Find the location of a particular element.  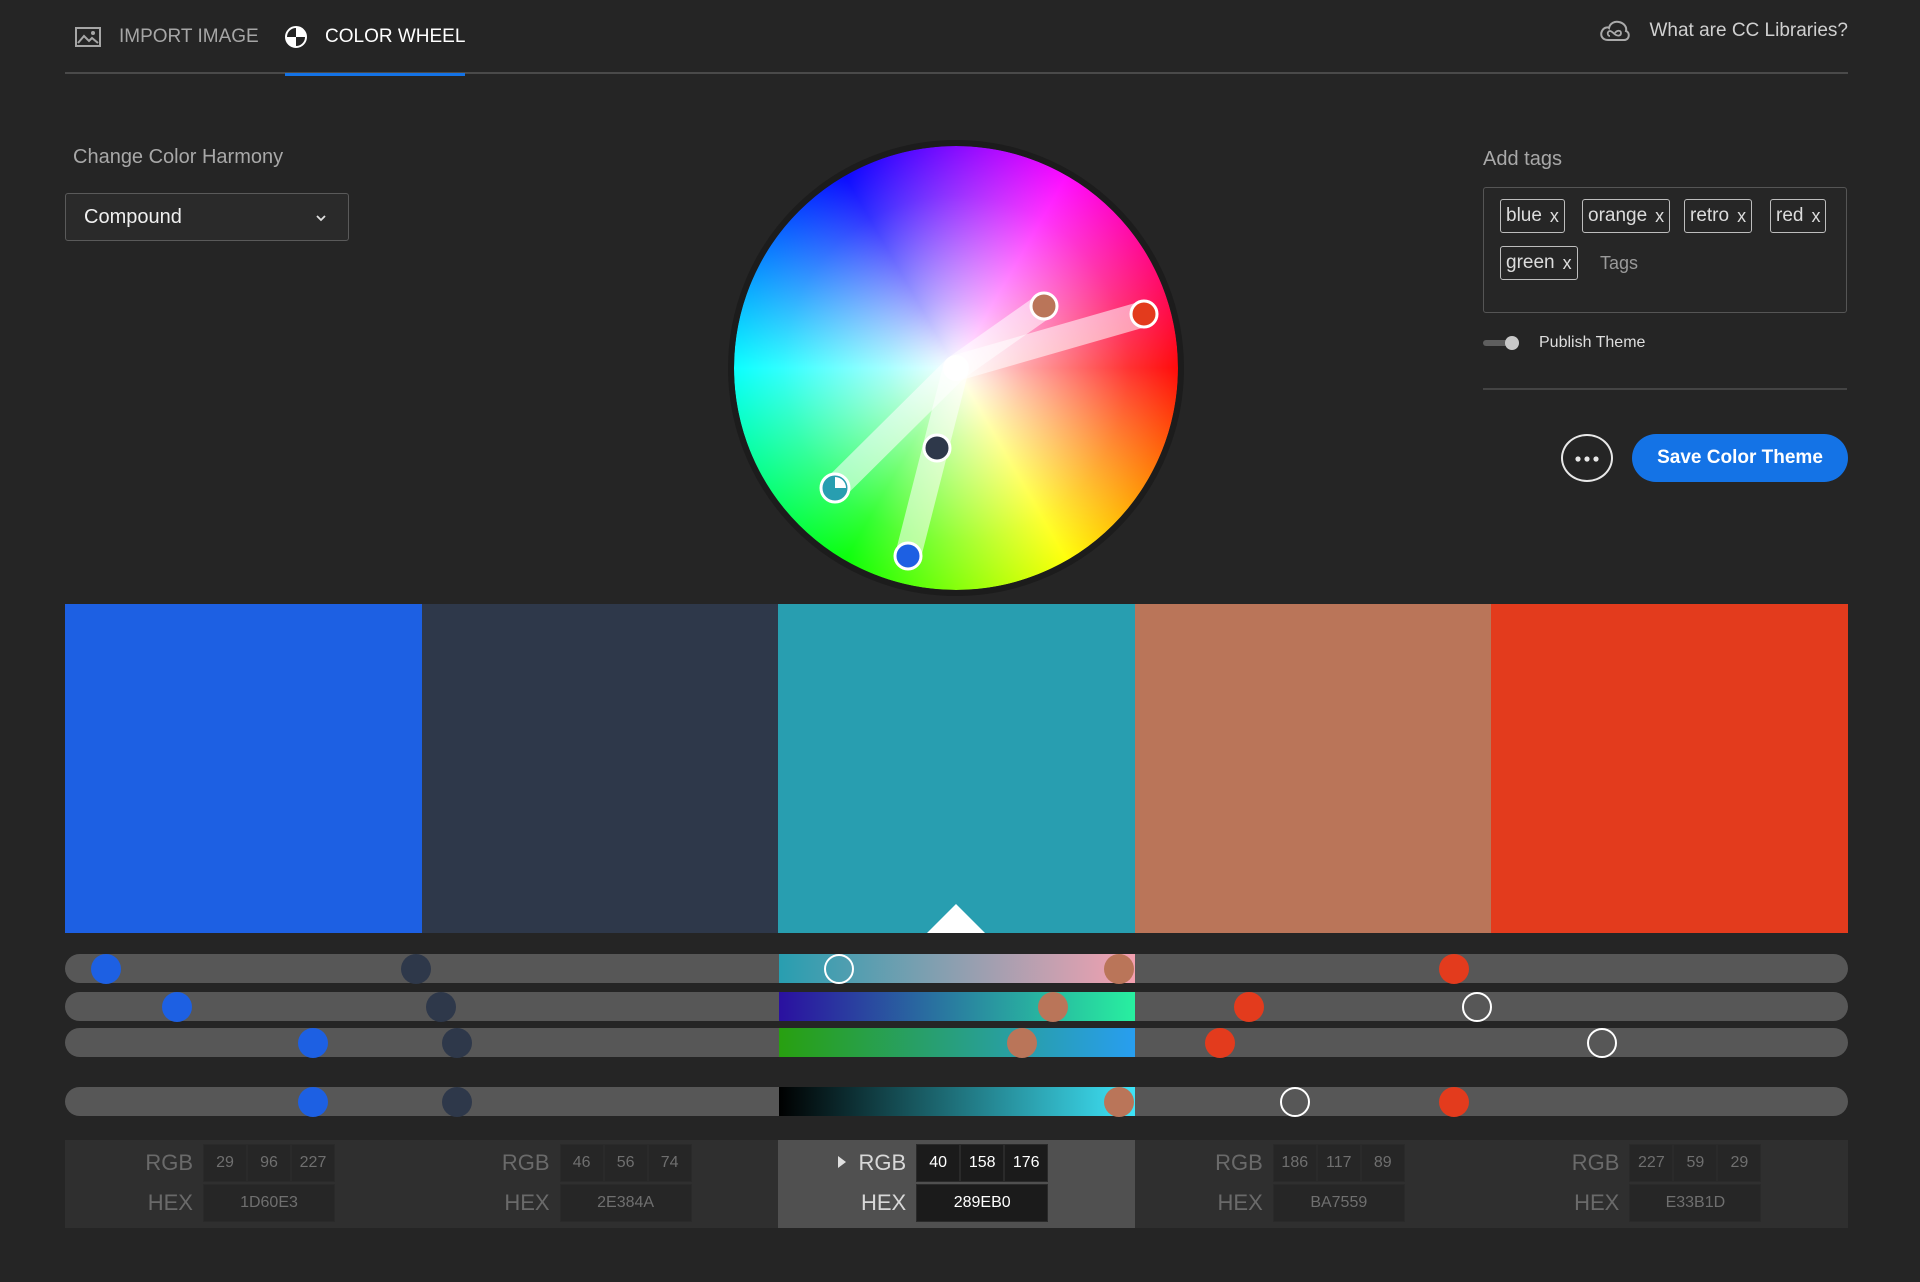

green-value-field: 117 is located at coordinates (1338, 1163).